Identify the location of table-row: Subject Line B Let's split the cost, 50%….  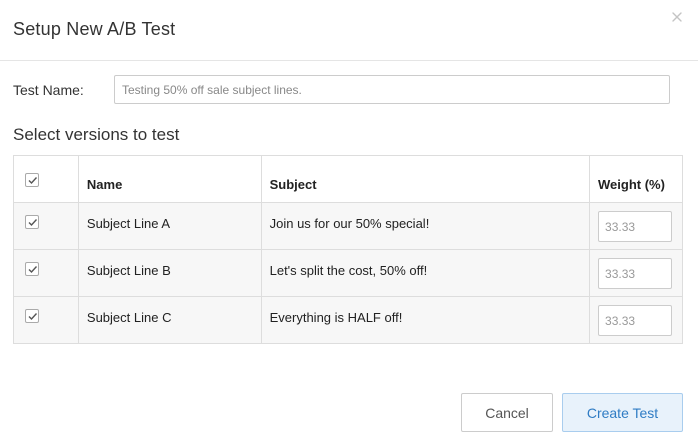
(348, 273).